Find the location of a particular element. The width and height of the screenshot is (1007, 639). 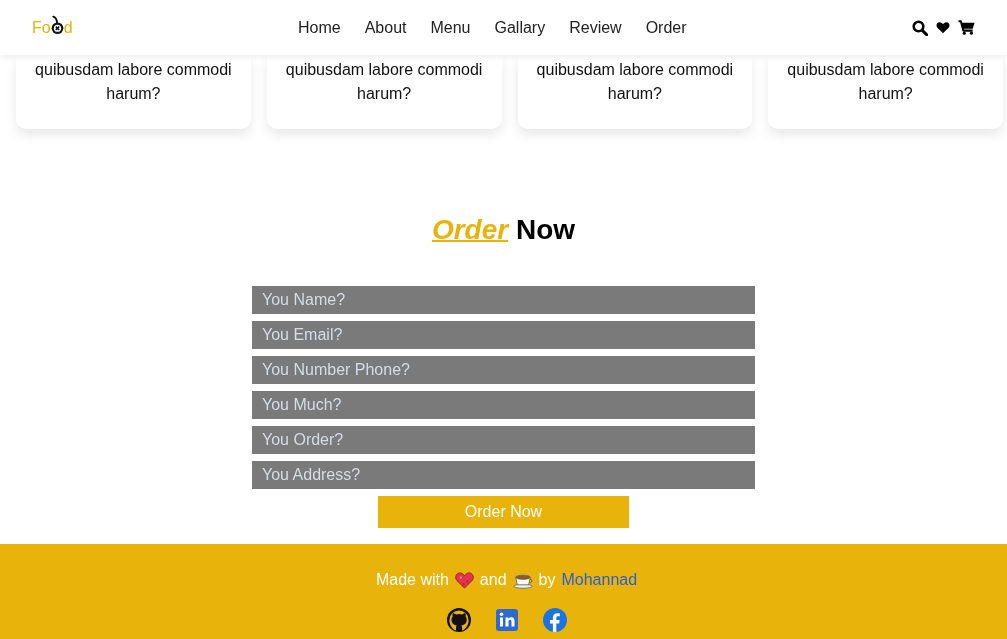

github-icon is located at coordinates (458, 620).